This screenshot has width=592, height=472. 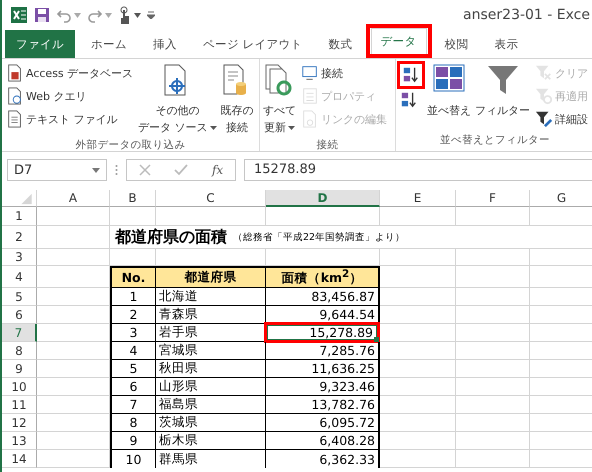 What do you see at coordinates (19, 369) in the screenshot?
I see `row-header: 9` at bounding box center [19, 369].